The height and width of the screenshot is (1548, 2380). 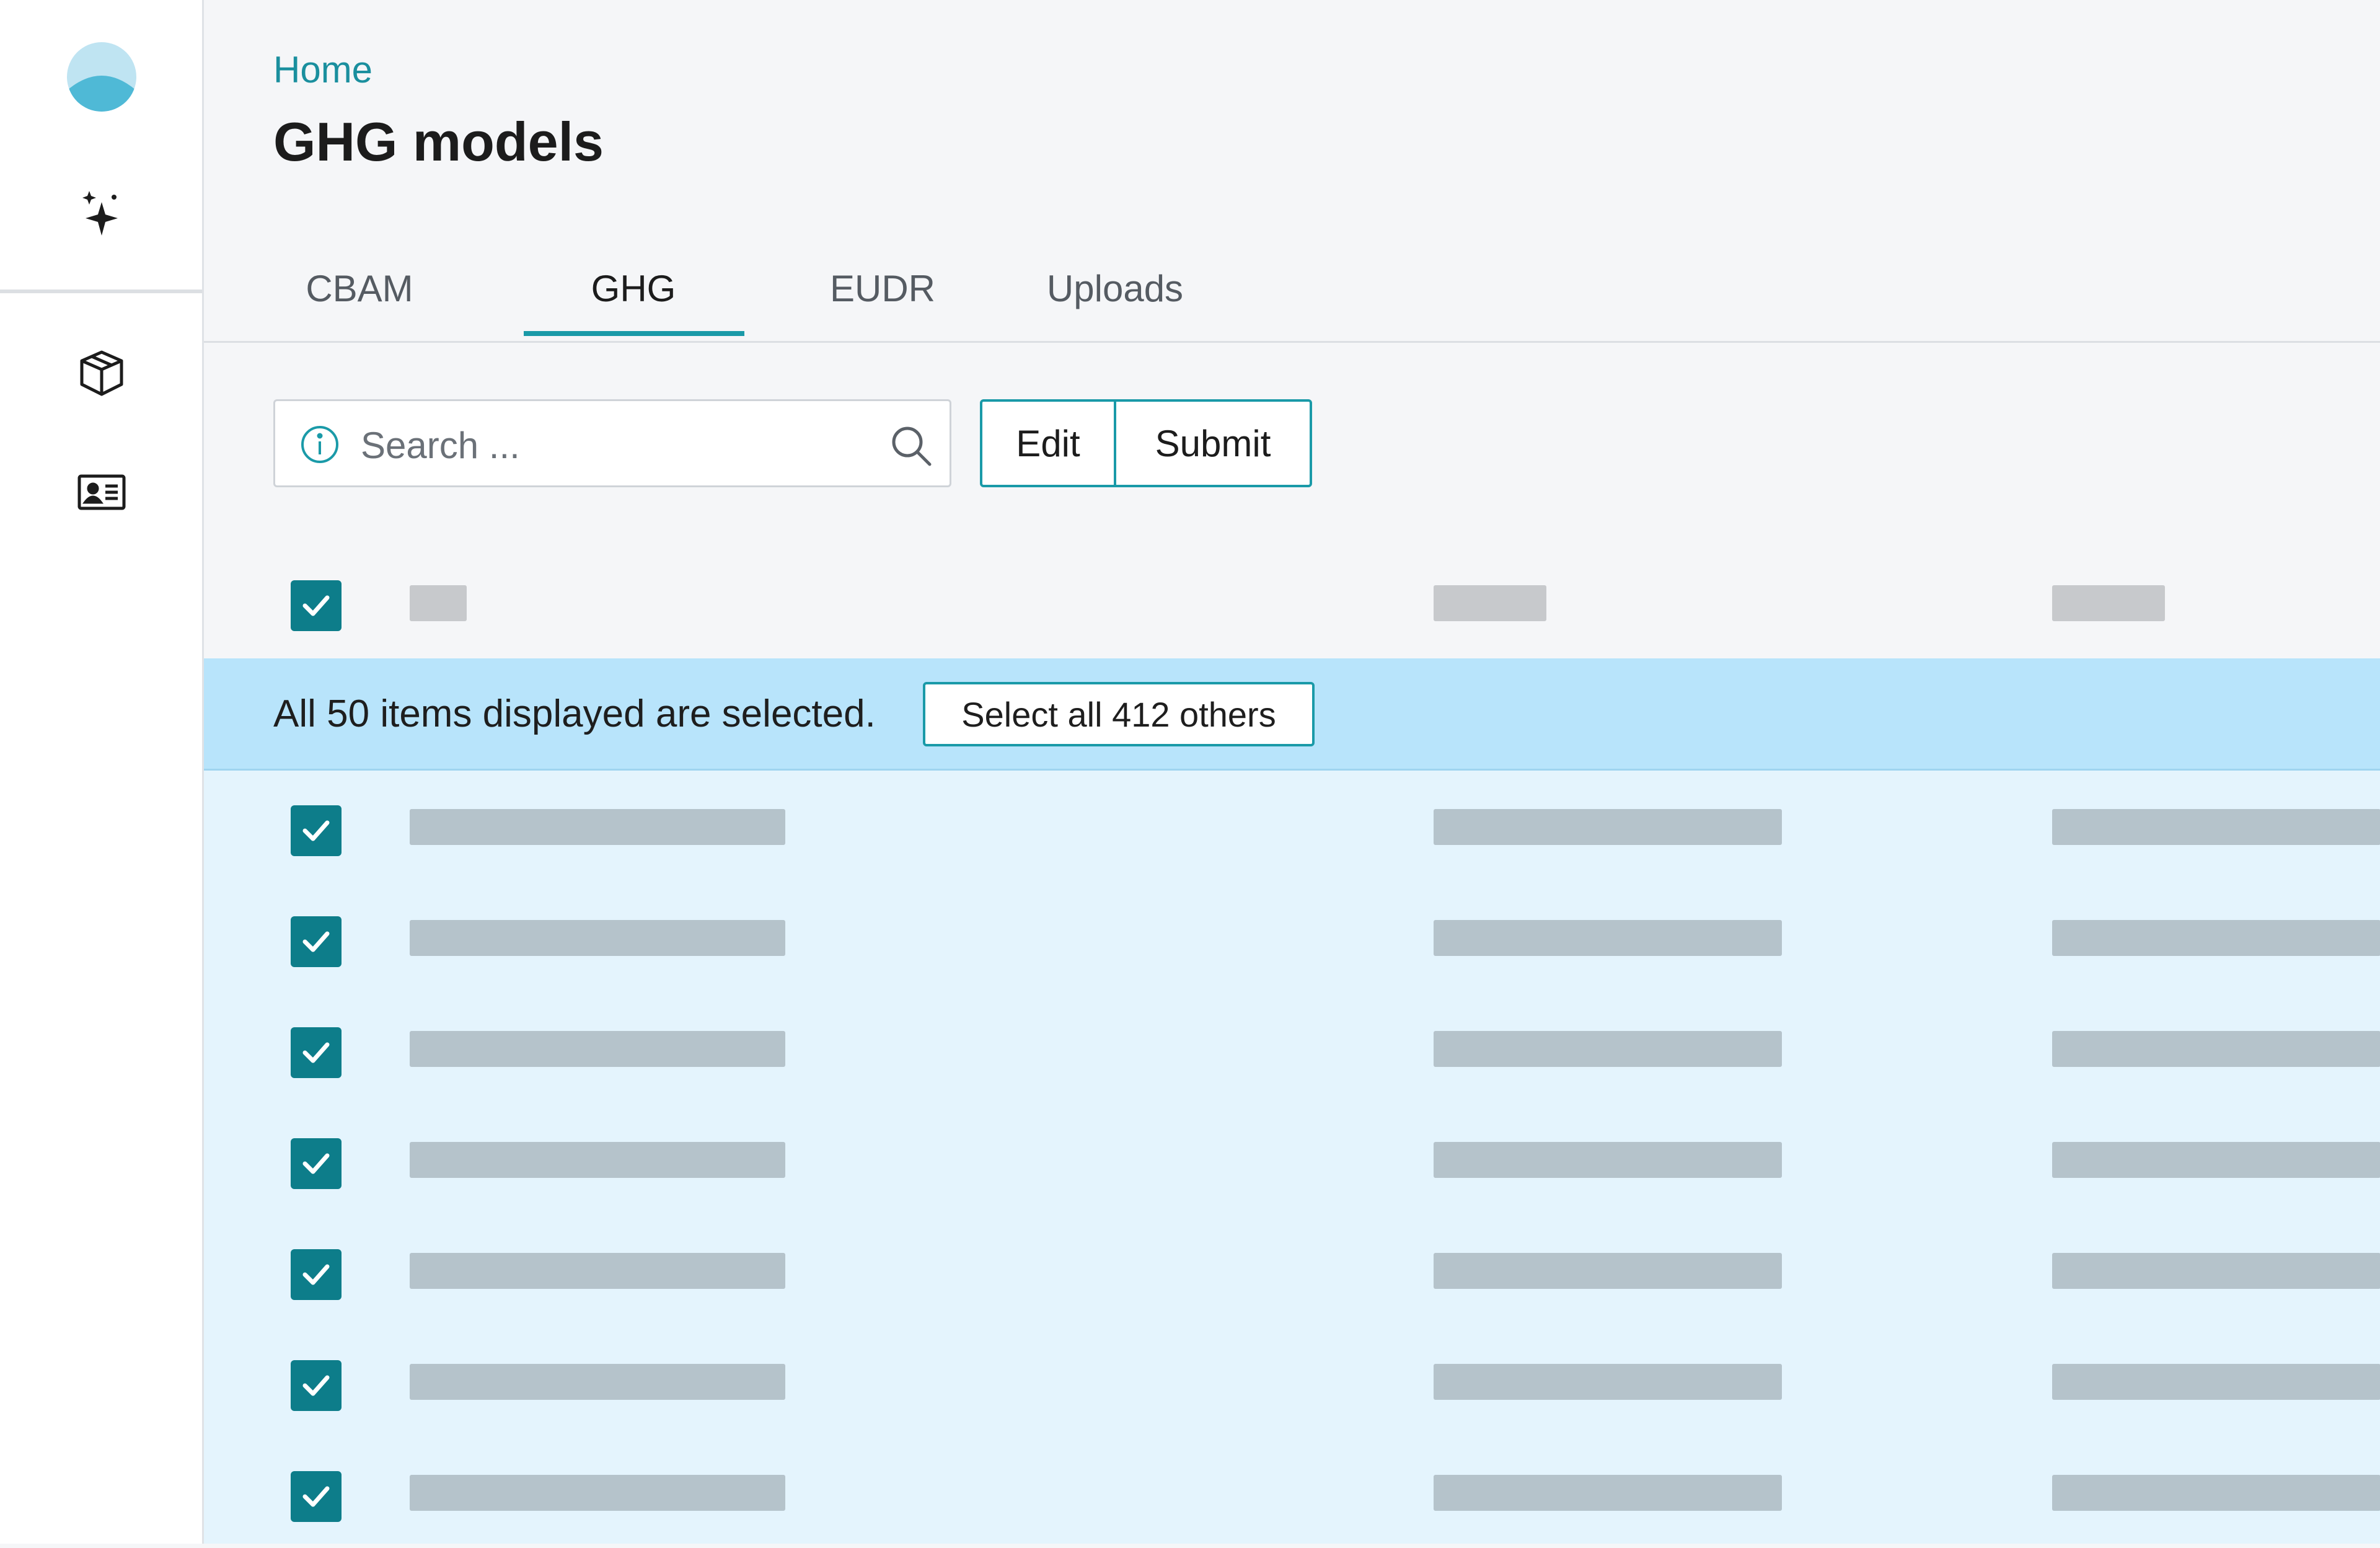 I want to click on search-input, so click(x=596, y=445).